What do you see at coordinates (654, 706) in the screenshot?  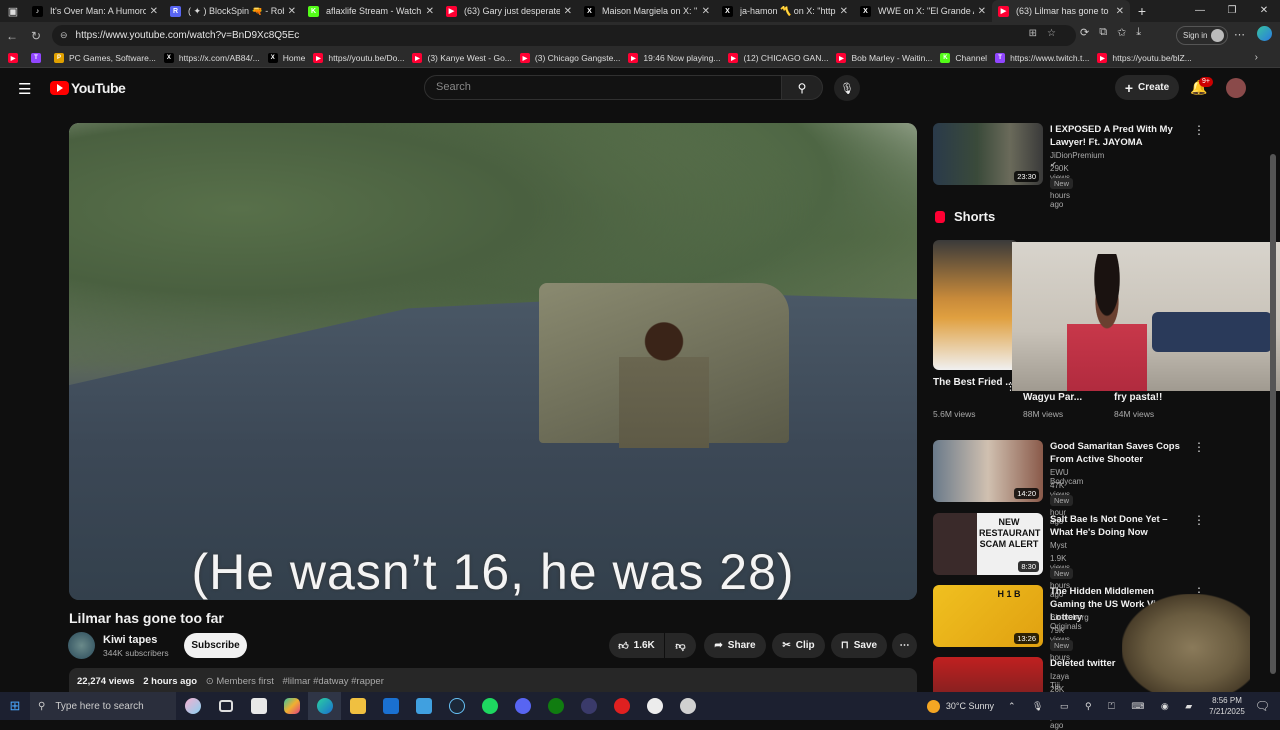 I see `chatgpt-icon` at bounding box center [654, 706].